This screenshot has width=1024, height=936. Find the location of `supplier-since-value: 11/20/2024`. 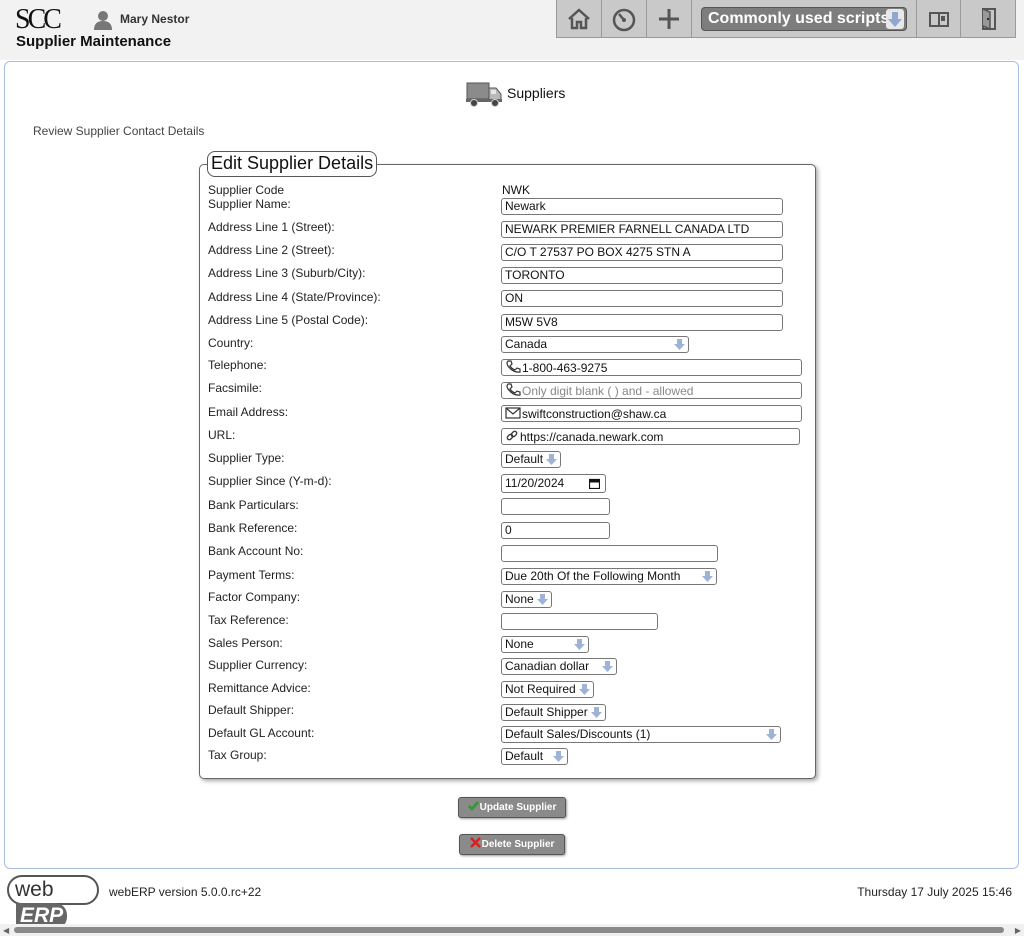

supplier-since-value: 11/20/2024 is located at coordinates (535, 483).